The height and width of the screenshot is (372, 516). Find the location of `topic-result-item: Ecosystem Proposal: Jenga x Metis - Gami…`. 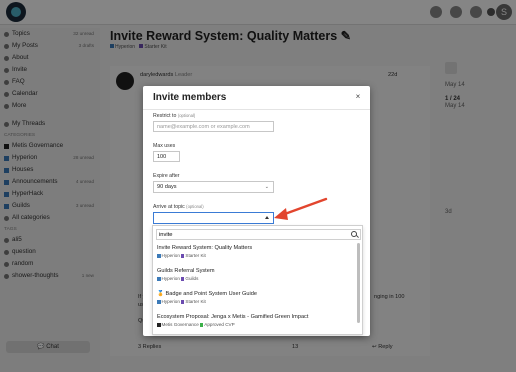

topic-result-item: Ecosystem Proposal: Jenga x Metis - Gami… is located at coordinates (255, 322).